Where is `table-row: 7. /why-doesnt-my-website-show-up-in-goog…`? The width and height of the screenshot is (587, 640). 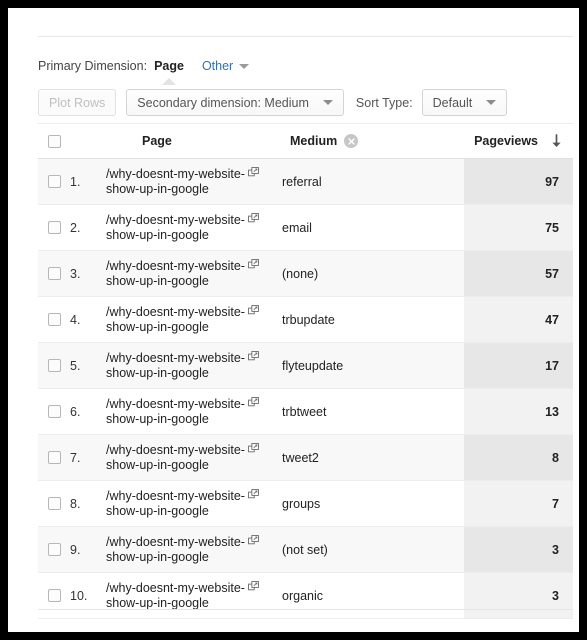 table-row: 7. /why-doesnt-my-website-show-up-in-goog… is located at coordinates (305, 458).